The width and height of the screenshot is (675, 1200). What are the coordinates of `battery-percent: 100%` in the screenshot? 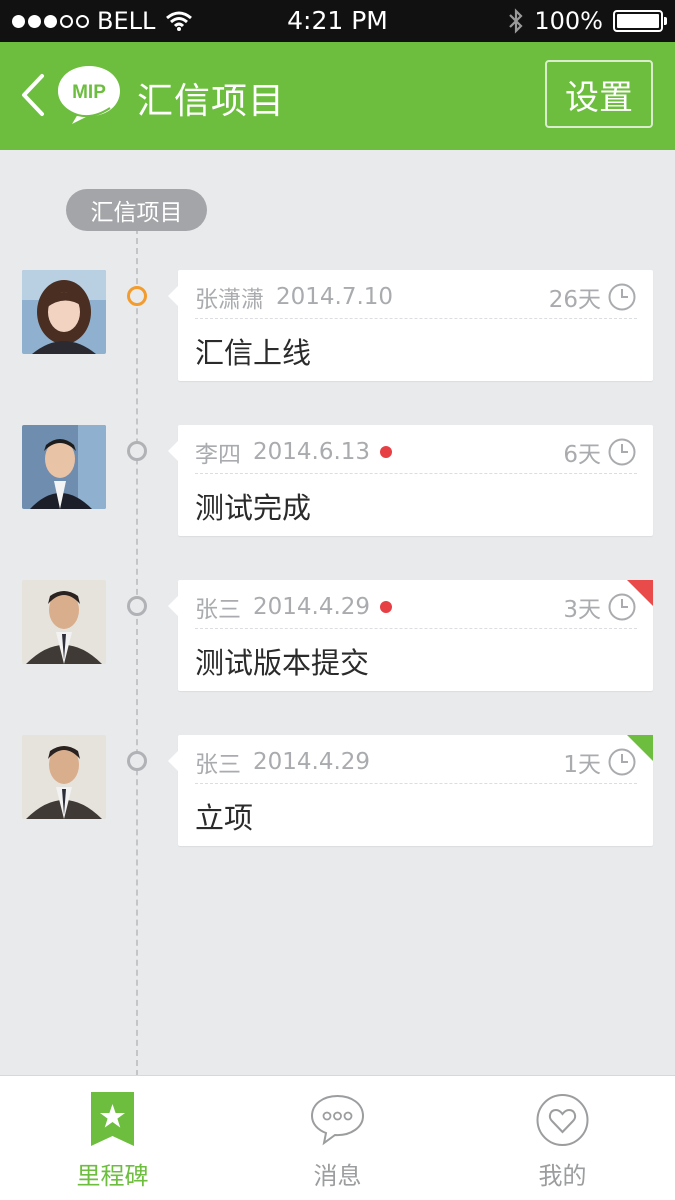 It's located at (568, 21).